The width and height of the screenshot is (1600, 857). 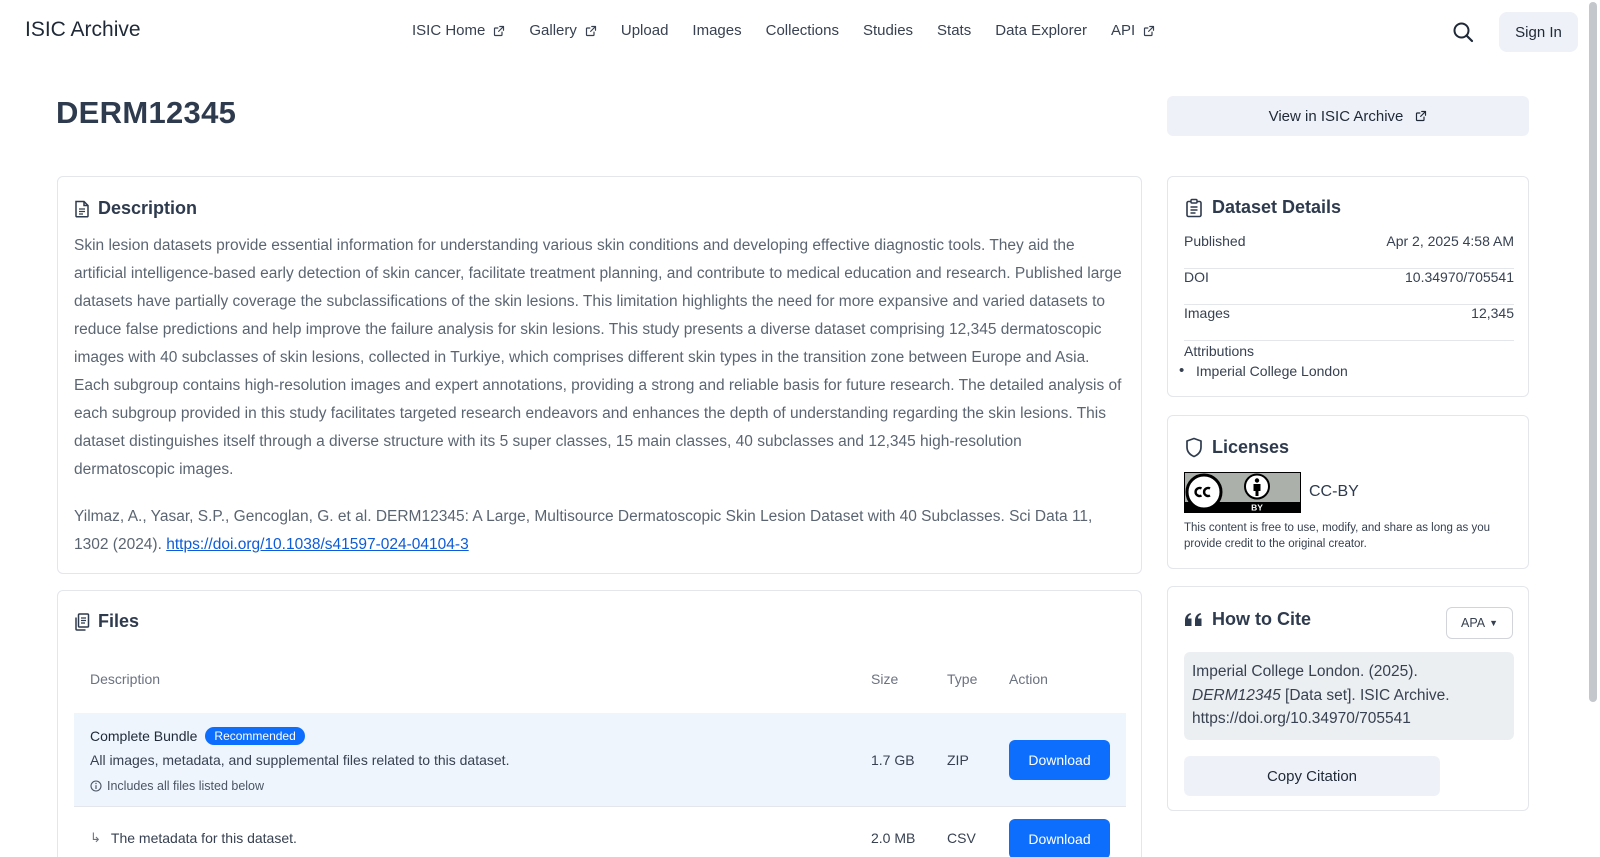 I want to click on description-heading: Description, so click(x=135, y=208).